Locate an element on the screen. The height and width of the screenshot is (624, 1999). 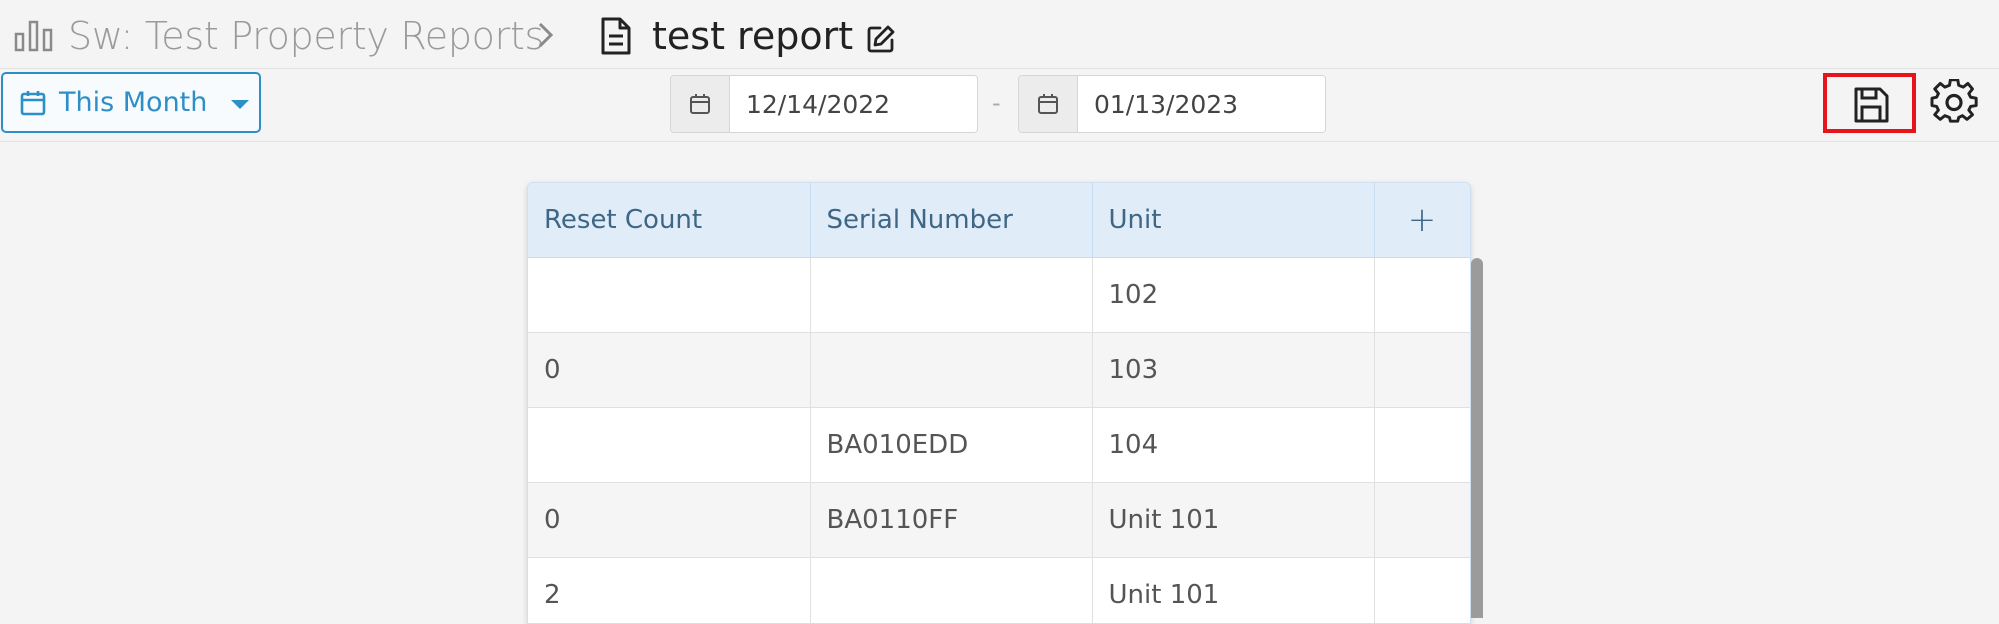
table-row: 0 BA0110FF Unit 101 is located at coordinates (999, 520).